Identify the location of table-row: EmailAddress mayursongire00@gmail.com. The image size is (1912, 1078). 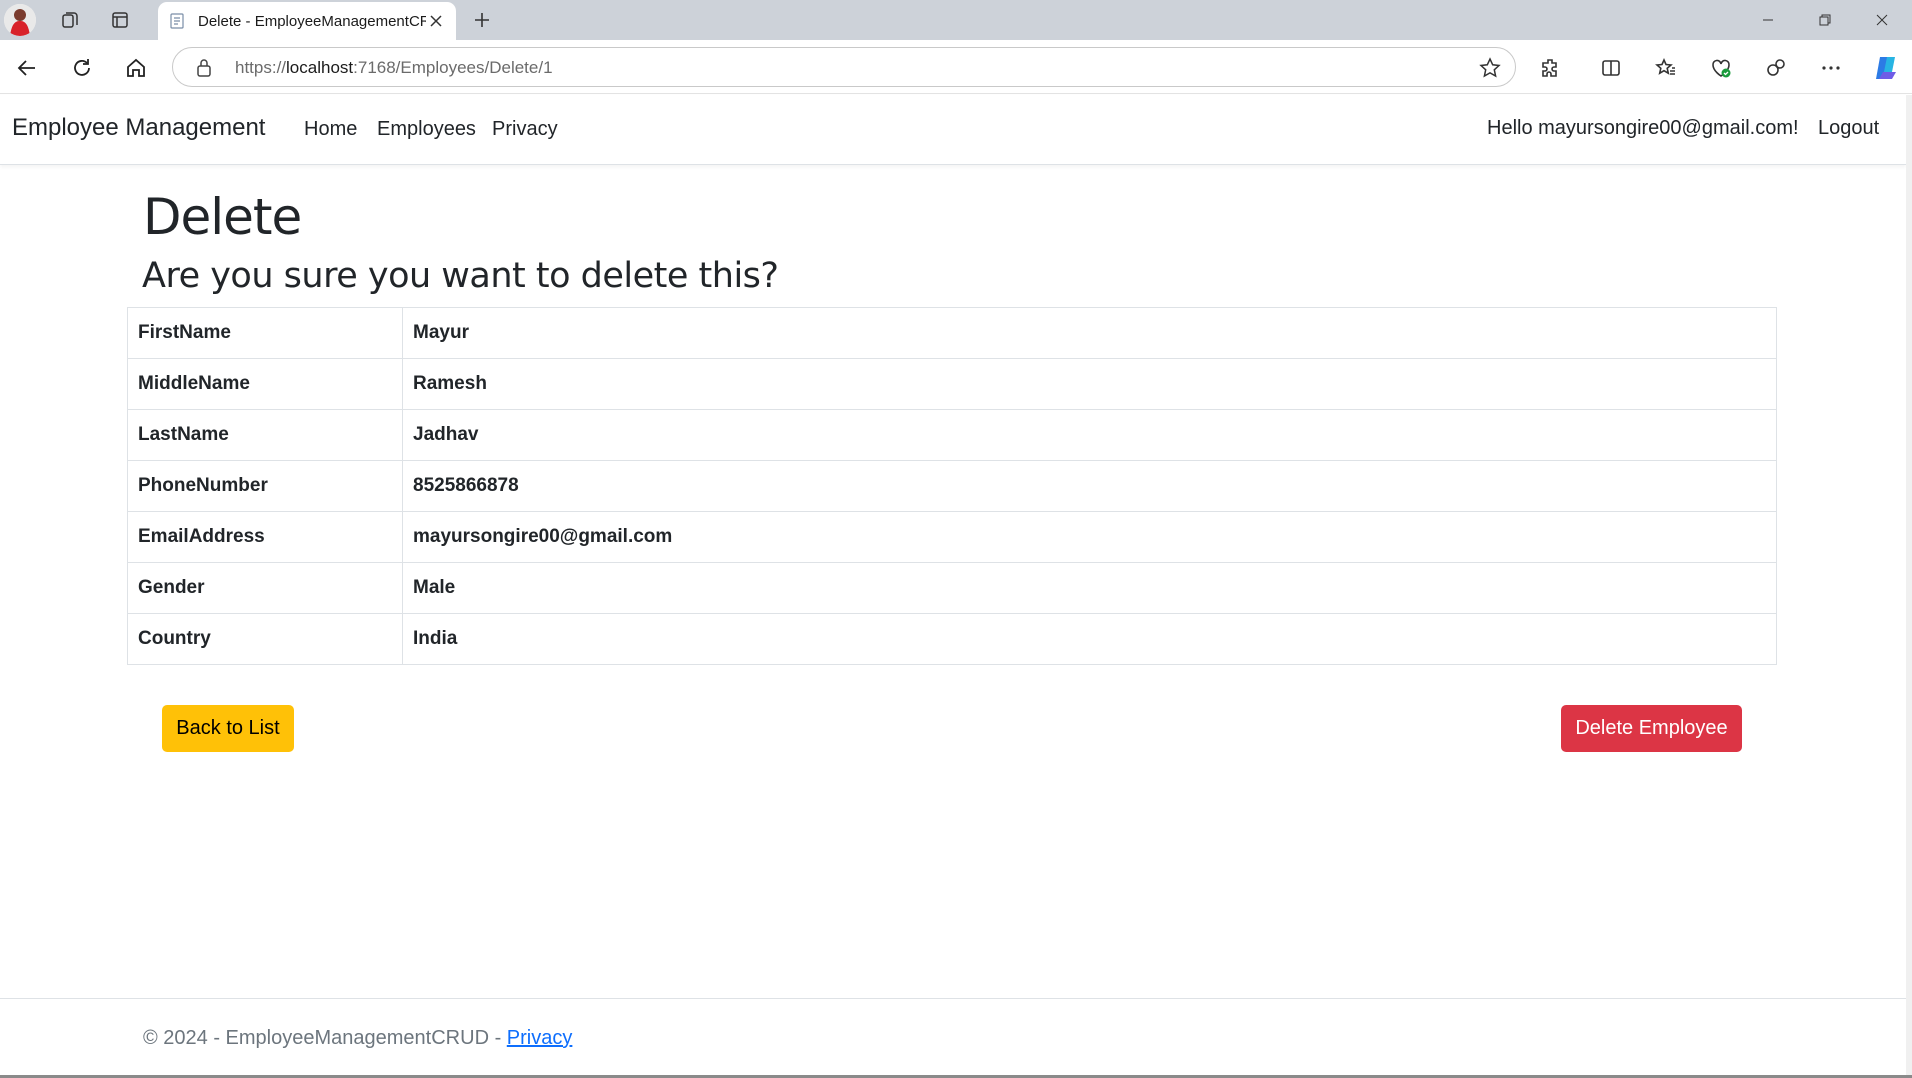
(952, 537).